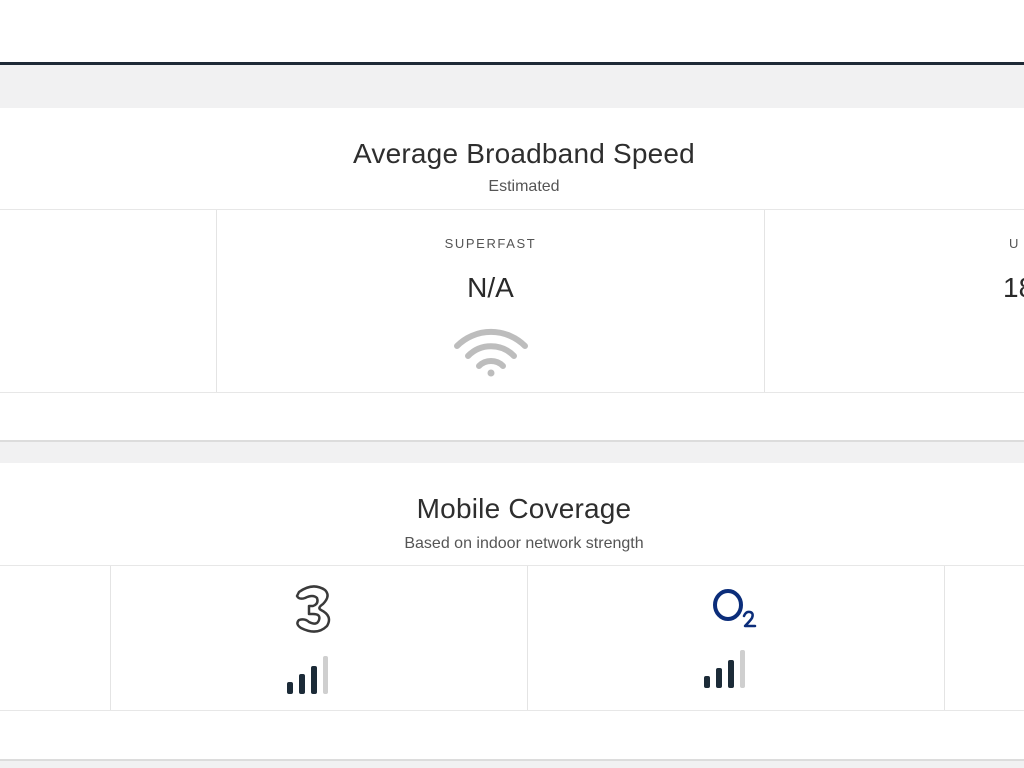  Describe the element at coordinates (894, 301) in the screenshot. I see `ultrafast-speed-cell: U 18` at that location.